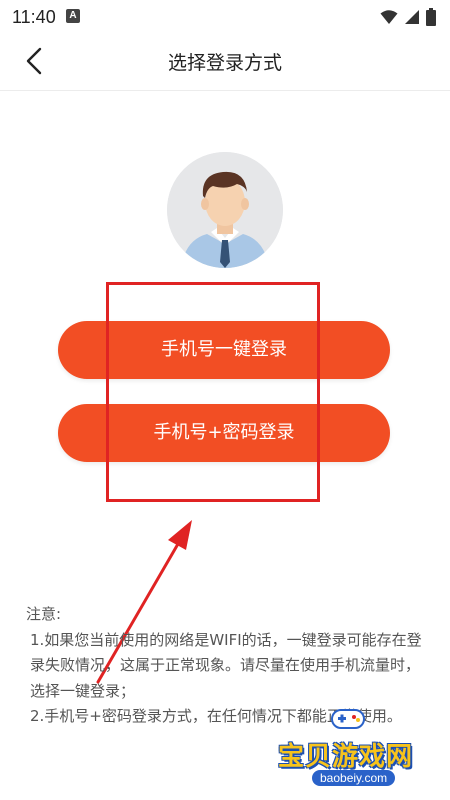 The width and height of the screenshot is (450, 800). I want to click on notification-a-icon: A, so click(73, 16).